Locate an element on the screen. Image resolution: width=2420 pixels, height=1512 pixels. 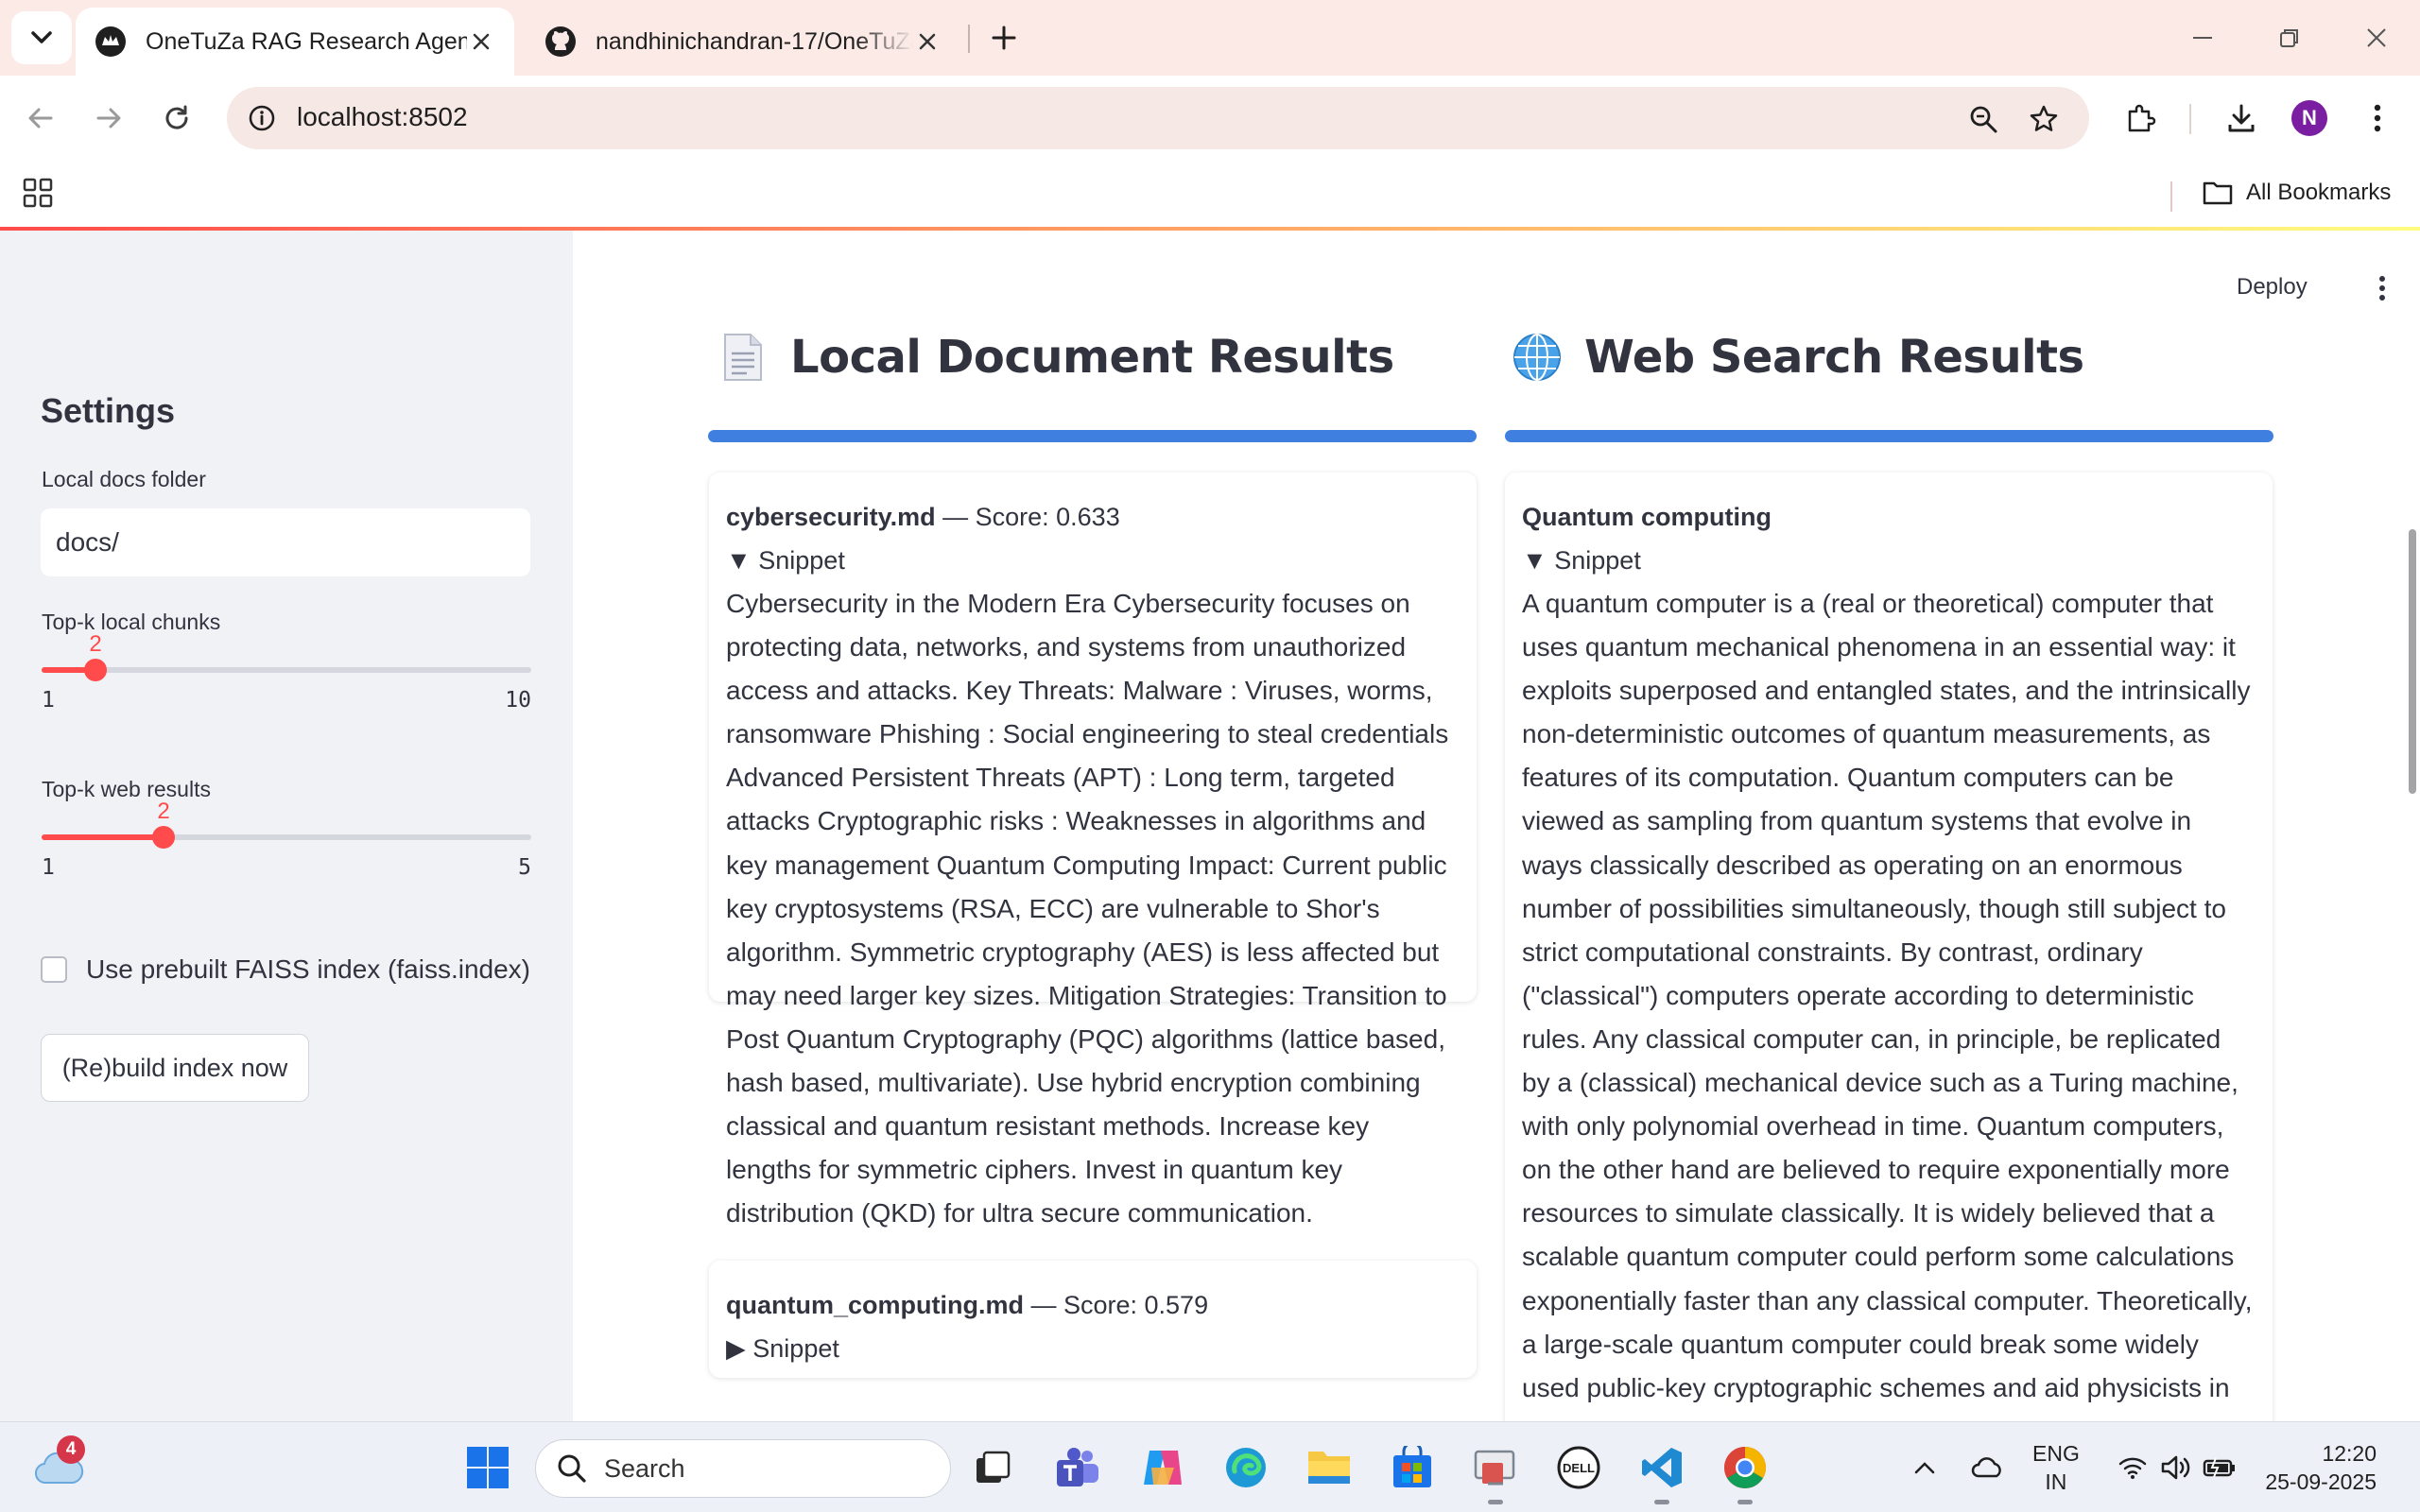
local-results-heading: Local Document Results is located at coordinates (1055, 357).